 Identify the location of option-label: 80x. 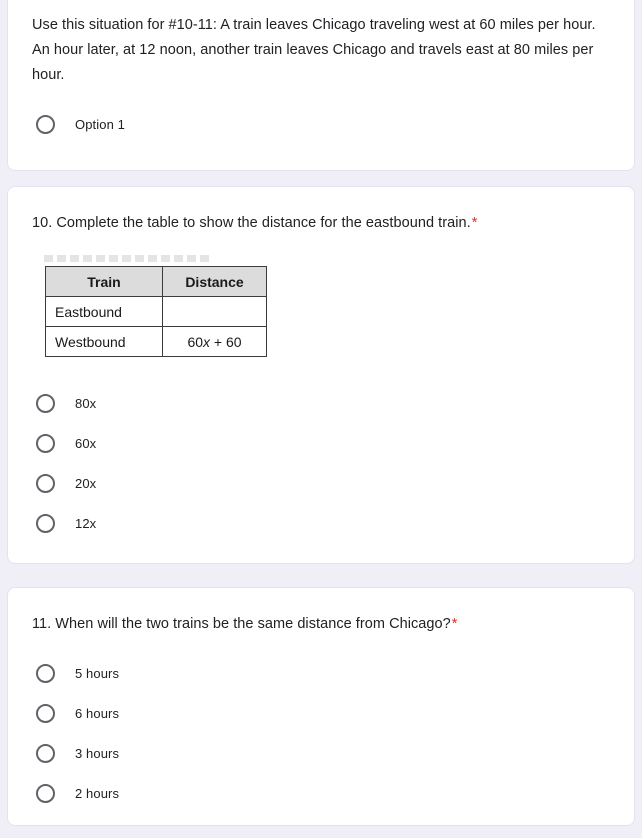
(86, 403).